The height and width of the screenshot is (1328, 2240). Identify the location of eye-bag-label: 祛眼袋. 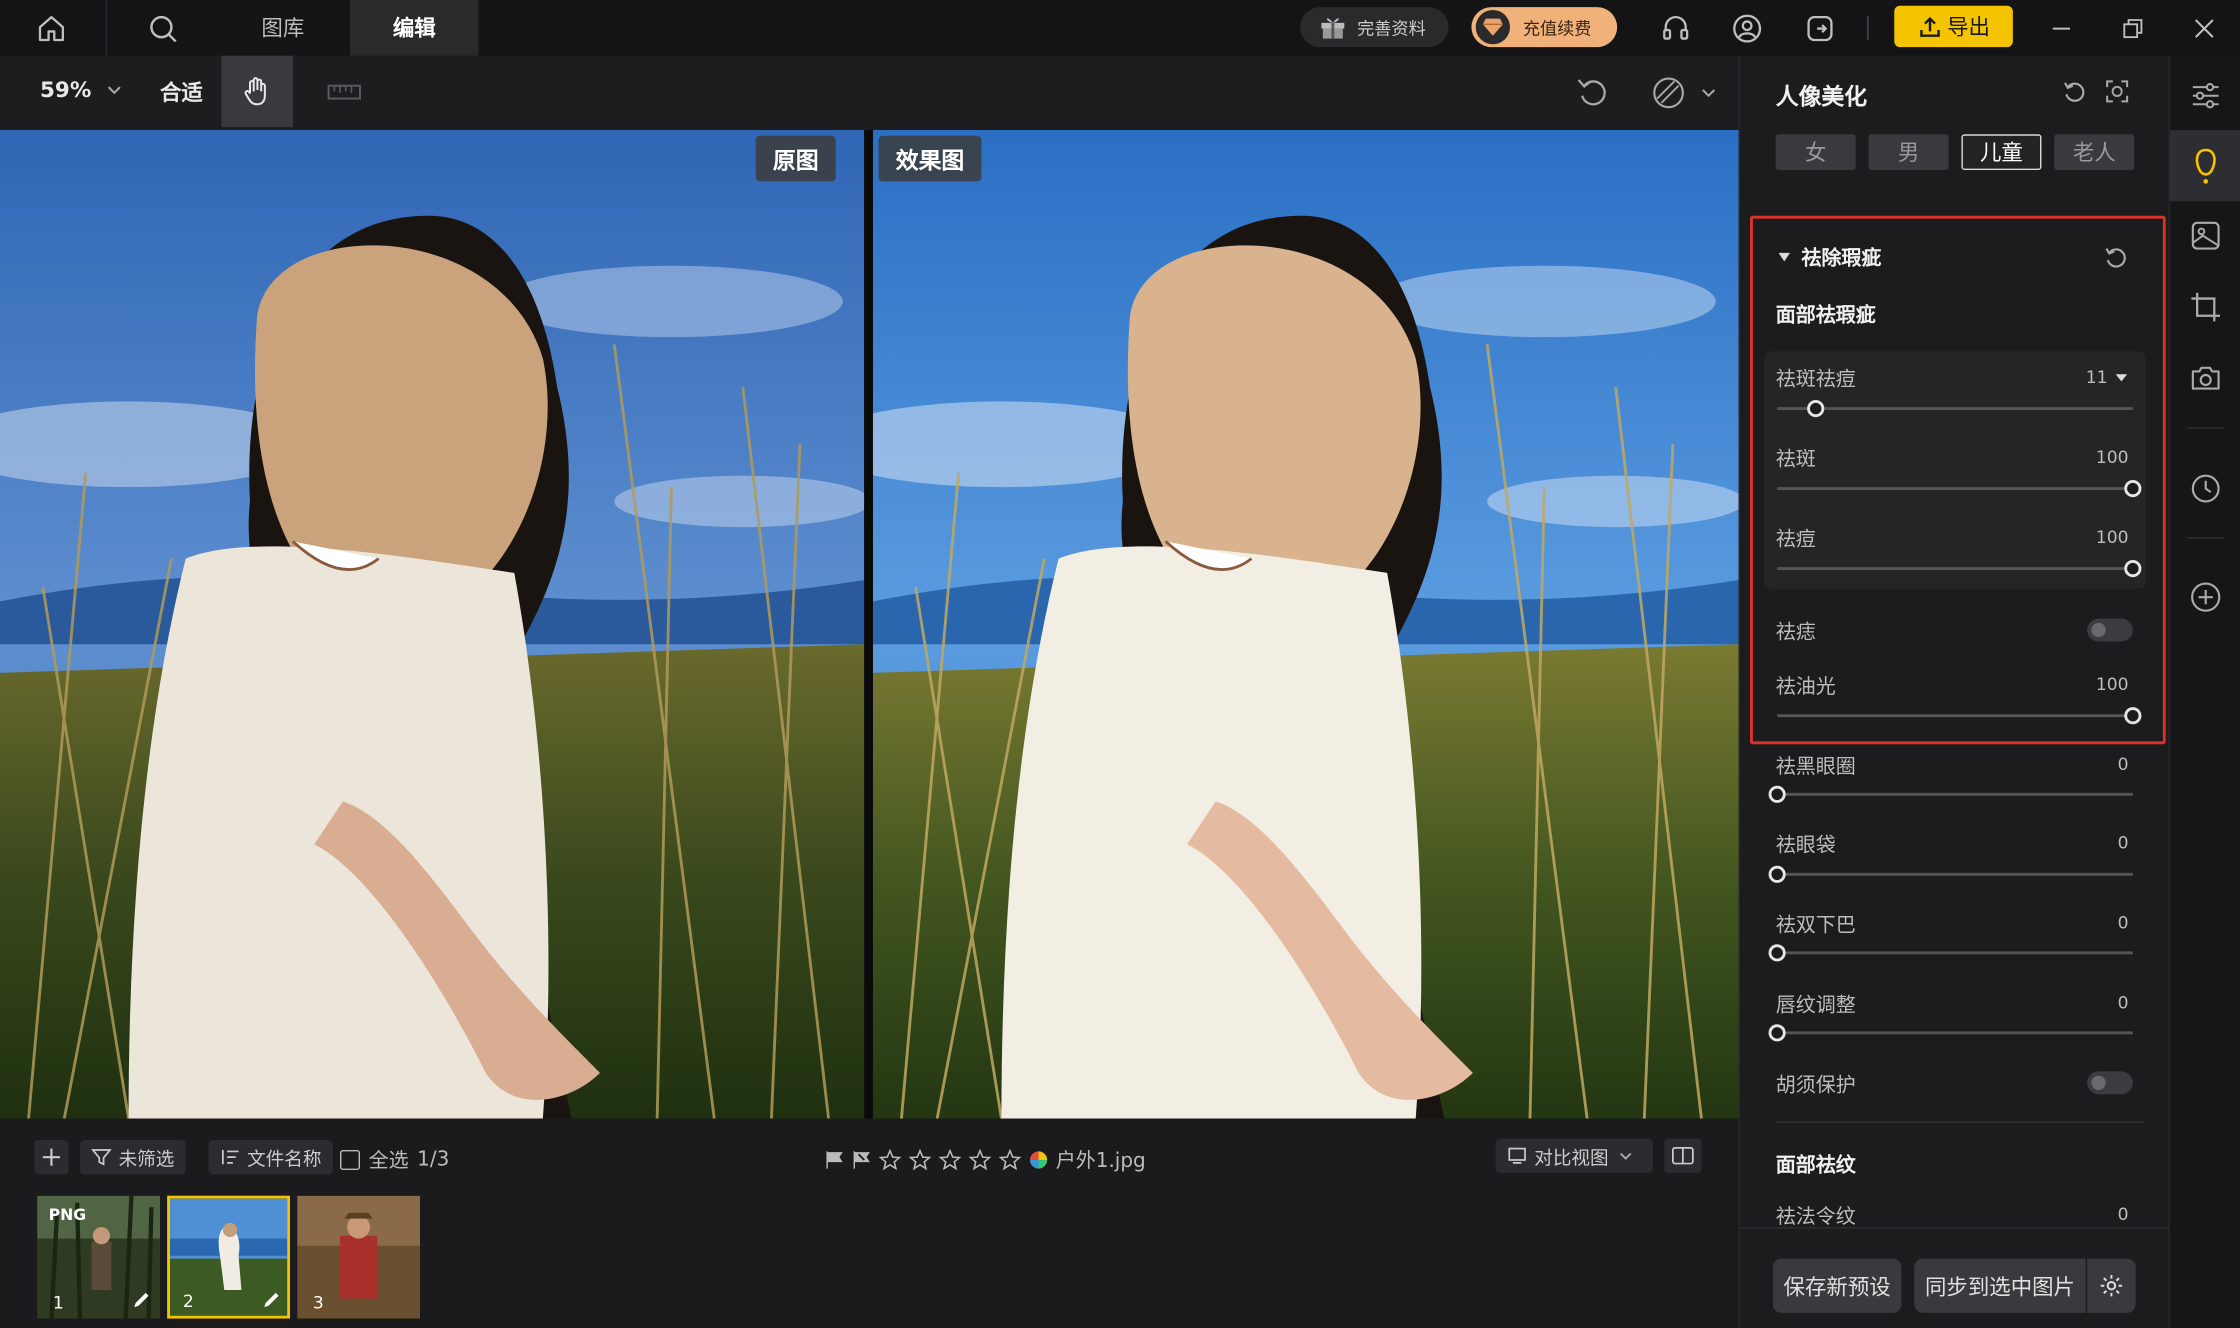
(1805, 846).